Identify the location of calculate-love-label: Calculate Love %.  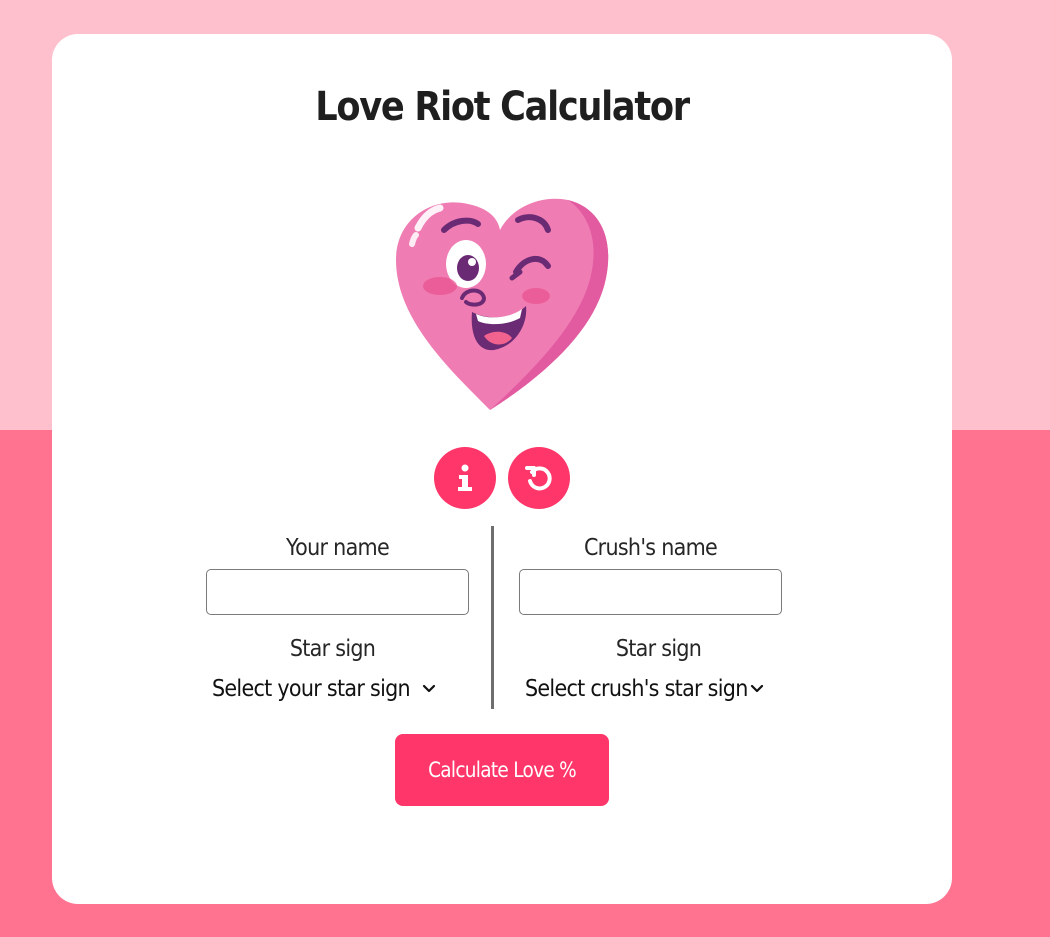
(502, 770).